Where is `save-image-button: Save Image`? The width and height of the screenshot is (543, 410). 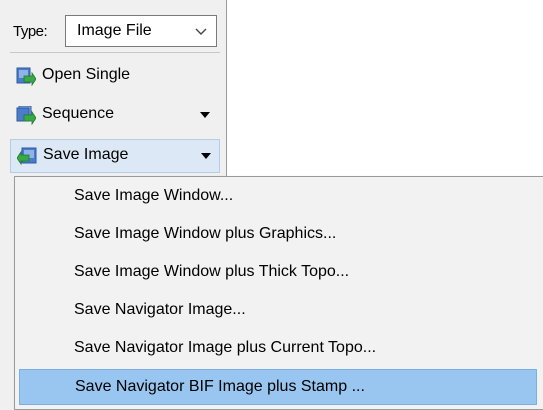
save-image-button: Save Image is located at coordinates (115, 156).